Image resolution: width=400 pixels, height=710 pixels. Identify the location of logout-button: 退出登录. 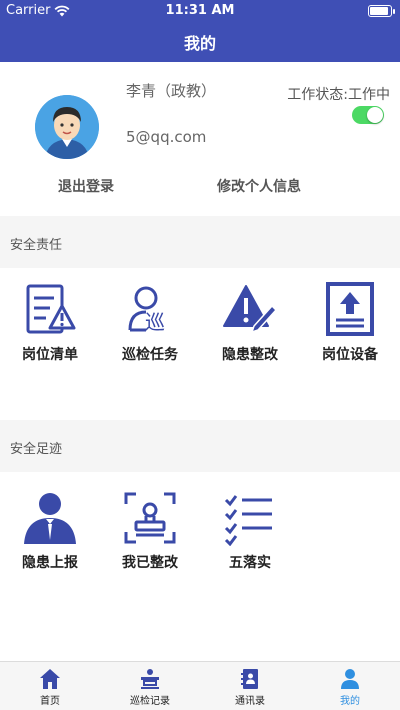
(86, 186).